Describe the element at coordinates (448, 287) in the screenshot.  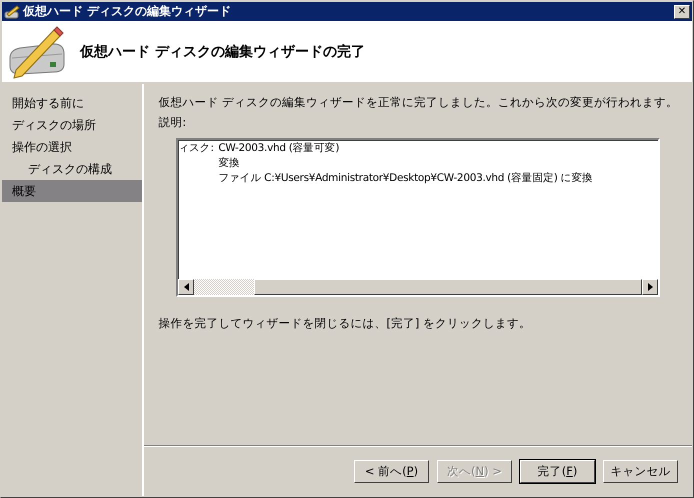
I see `scroll-thumb` at that location.